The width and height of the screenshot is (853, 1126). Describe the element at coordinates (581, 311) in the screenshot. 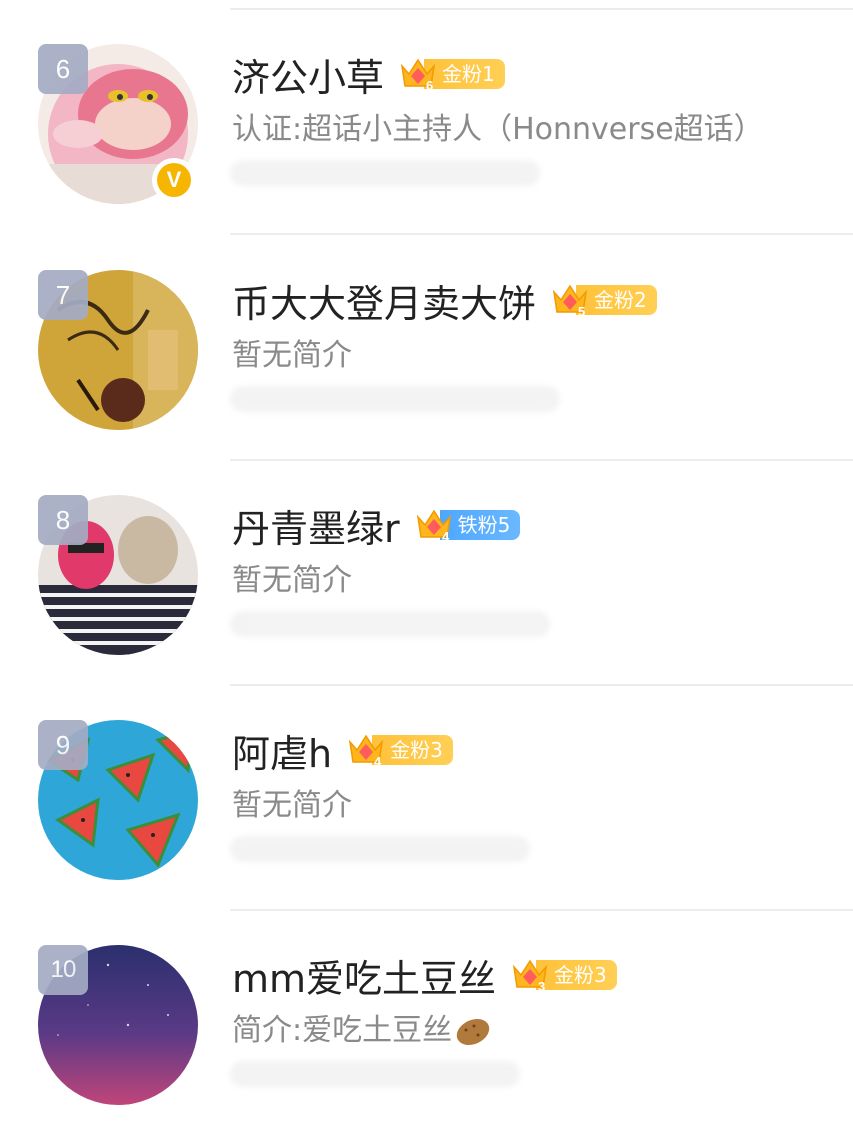

I see `crown-level: 5` at that location.